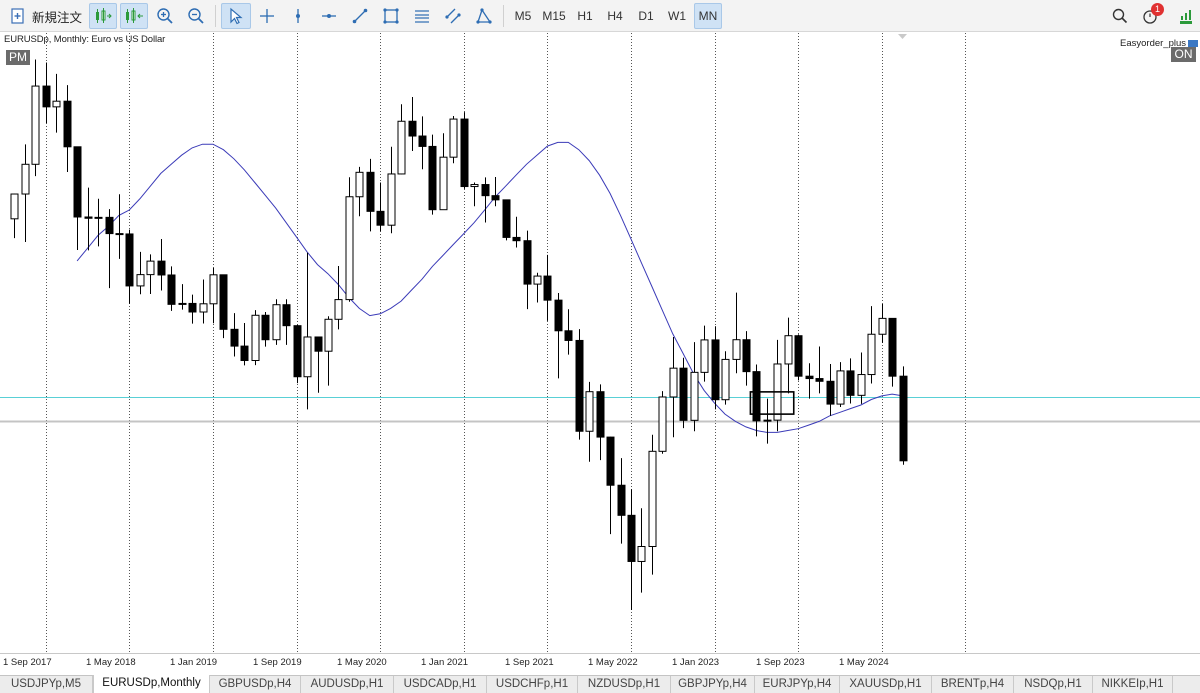 The width and height of the screenshot is (1200, 693). I want to click on tab-gbpjpyp-h4: GBPJPYp,H4, so click(713, 684).